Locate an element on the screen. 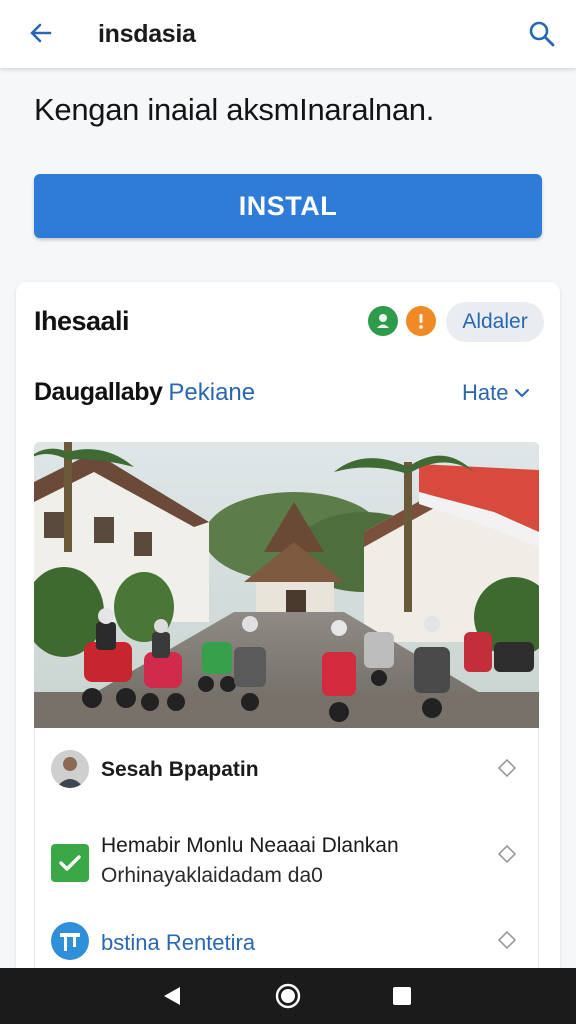 The image size is (576, 1024). list-item-title: Hemabir Monlu Neaaai Dlankan is located at coordinates (250, 845).